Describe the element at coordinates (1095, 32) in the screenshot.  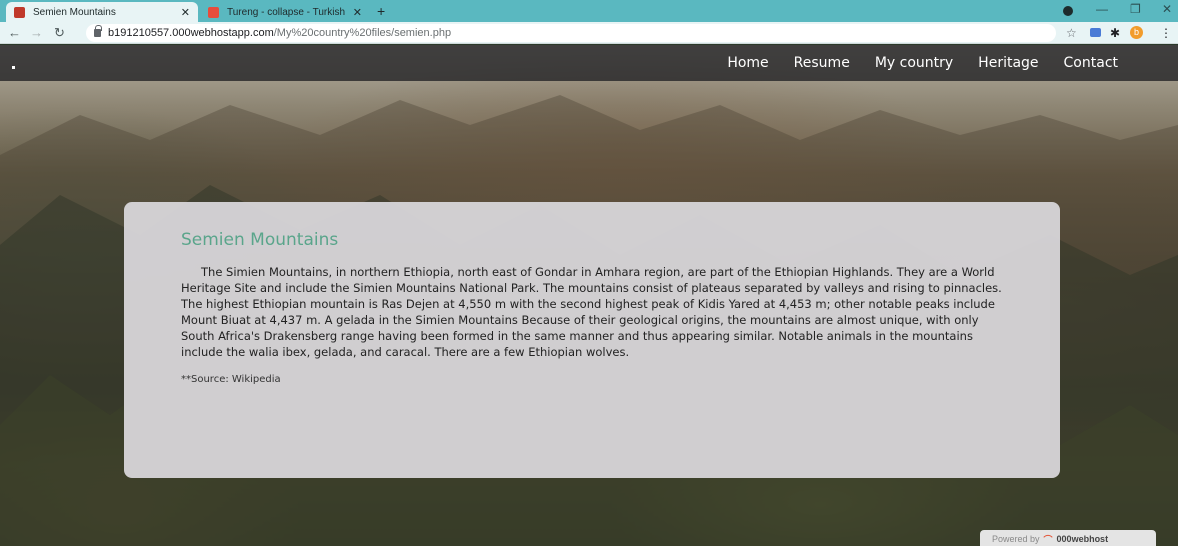
I see `extensions-icon` at that location.